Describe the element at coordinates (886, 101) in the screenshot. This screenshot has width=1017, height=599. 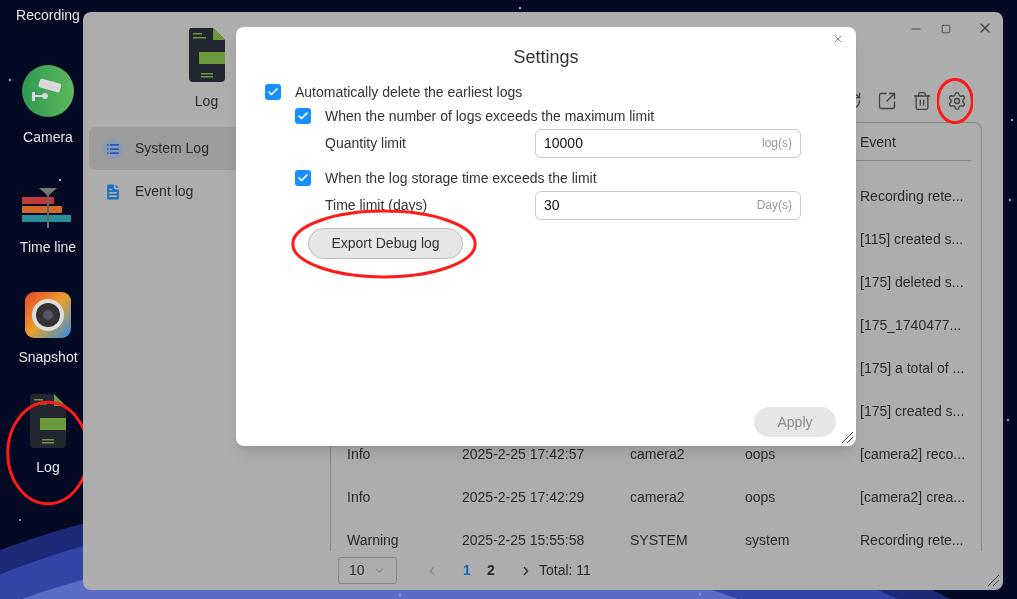
I see `export-icon` at that location.